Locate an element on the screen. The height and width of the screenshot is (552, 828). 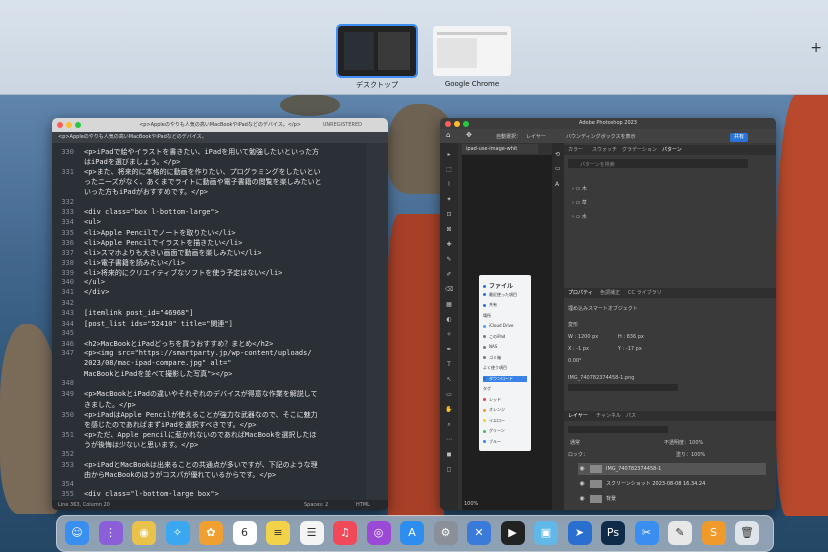
code-line: 352 is located at coordinates (68, 454).